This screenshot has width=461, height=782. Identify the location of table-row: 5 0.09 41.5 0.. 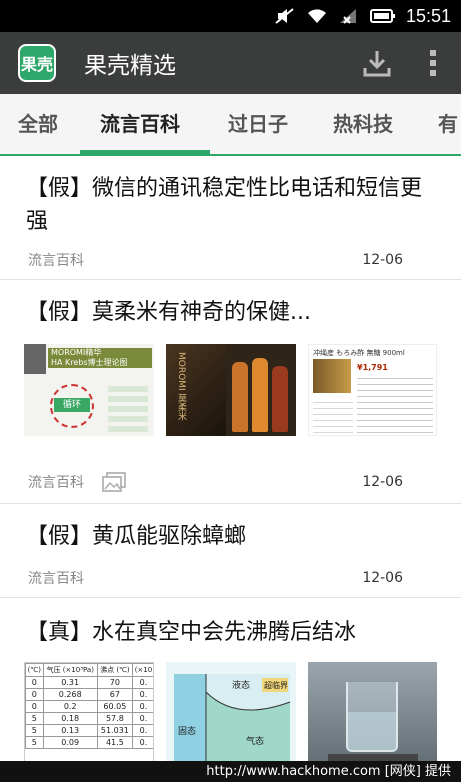
(89, 742).